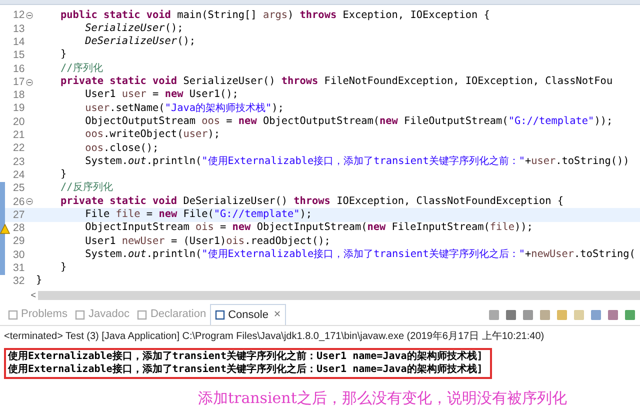 This screenshot has width=640, height=410. I want to click on code-line: ObjectInputStream ois = new ObjectInputStream(new FileInputStream(file));, so click(308, 228).